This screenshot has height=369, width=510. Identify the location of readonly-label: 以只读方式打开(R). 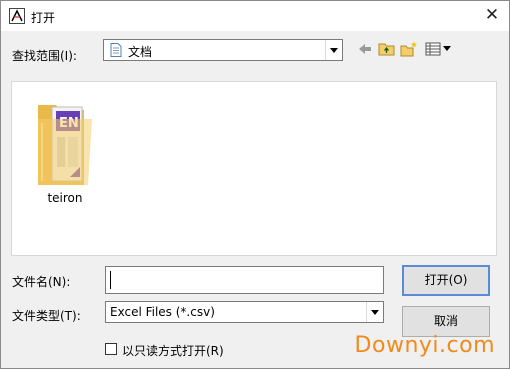
(173, 350).